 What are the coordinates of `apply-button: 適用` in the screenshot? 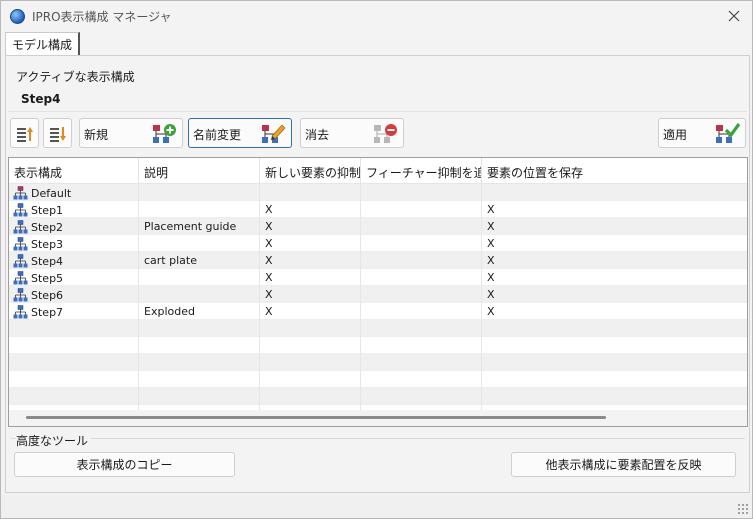 It's located at (702, 133).